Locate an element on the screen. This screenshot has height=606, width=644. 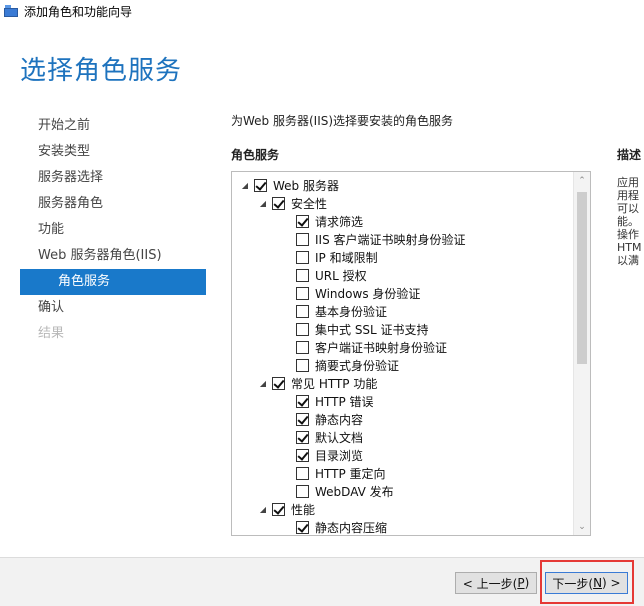
previous-label-pre: < 上一步( is located at coordinates (490, 583).